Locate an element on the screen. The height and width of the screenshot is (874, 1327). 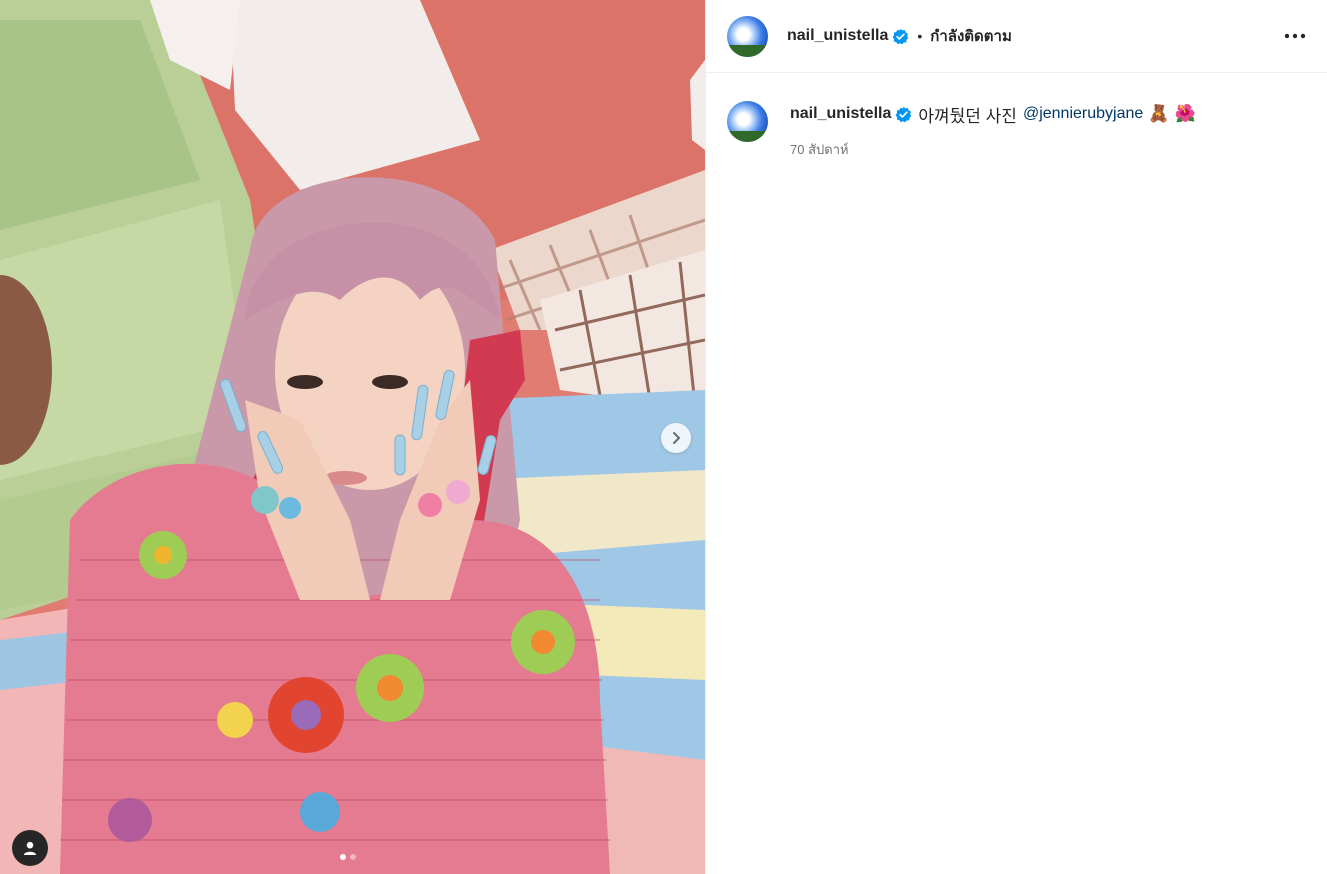
avatar is located at coordinates (747, 36).